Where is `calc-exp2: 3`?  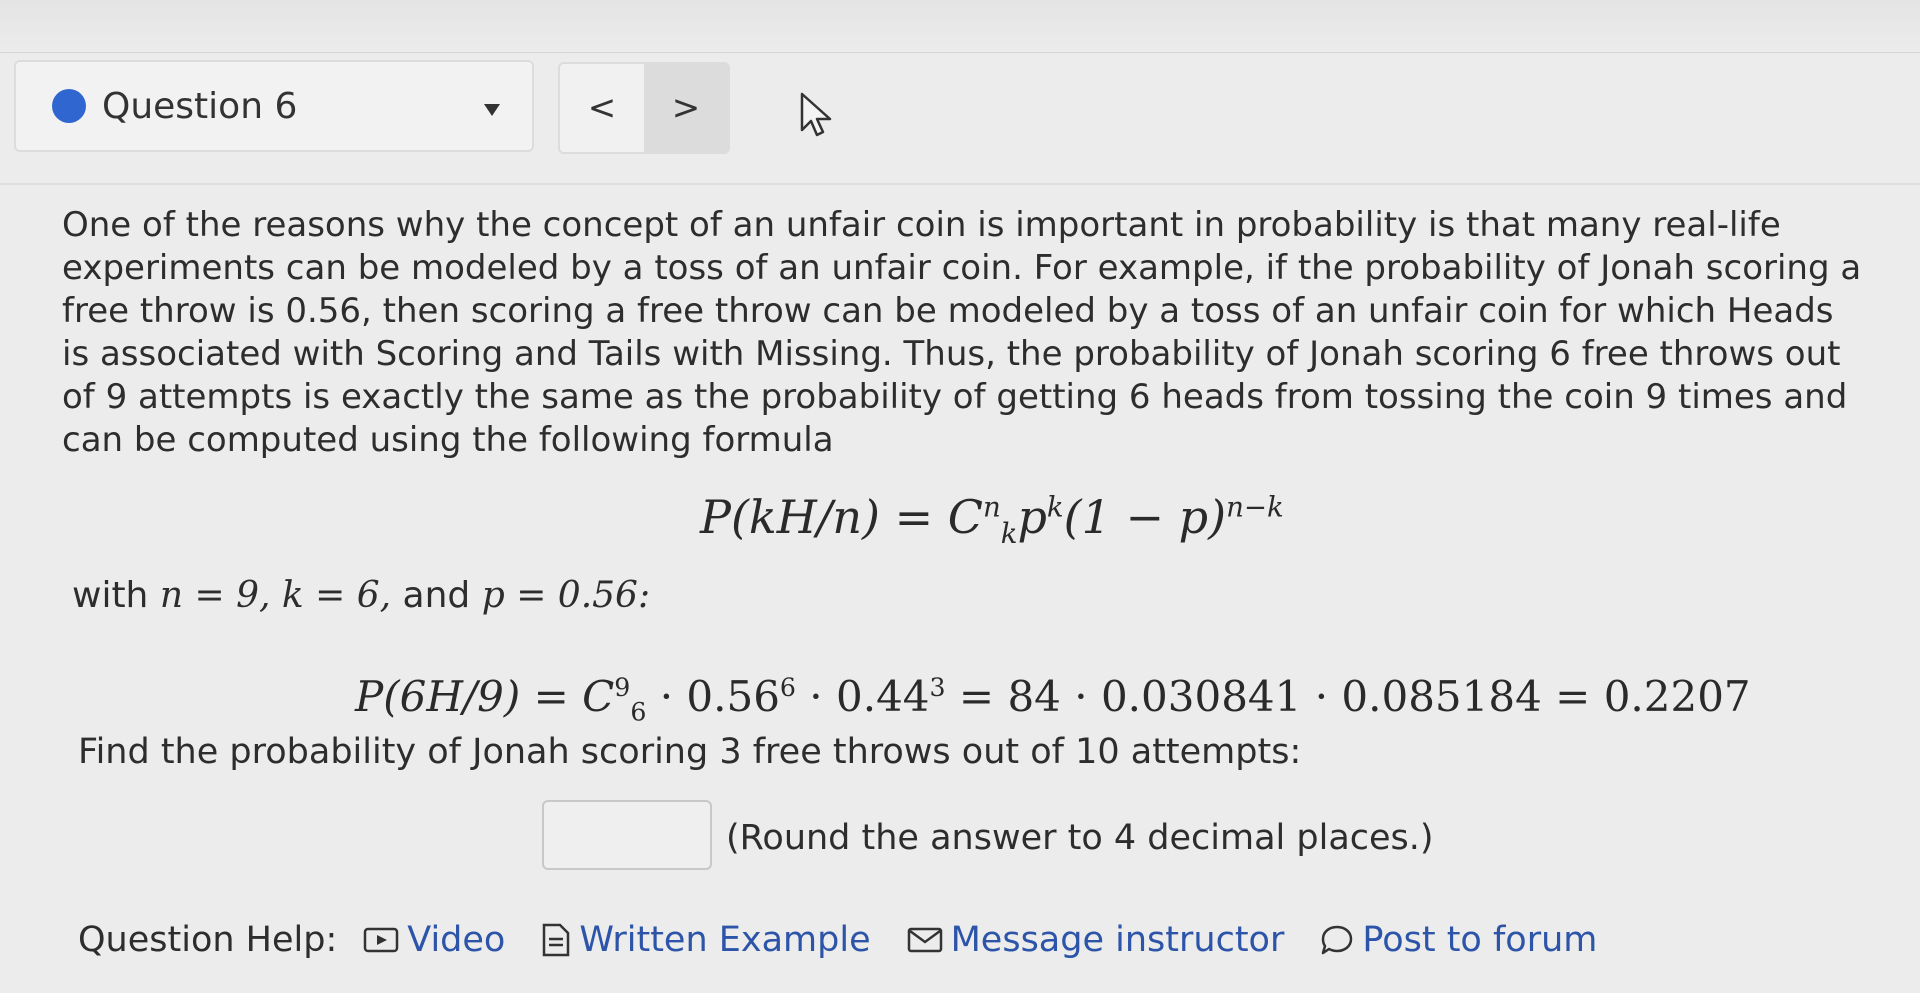 calc-exp2: 3 is located at coordinates (937, 687).